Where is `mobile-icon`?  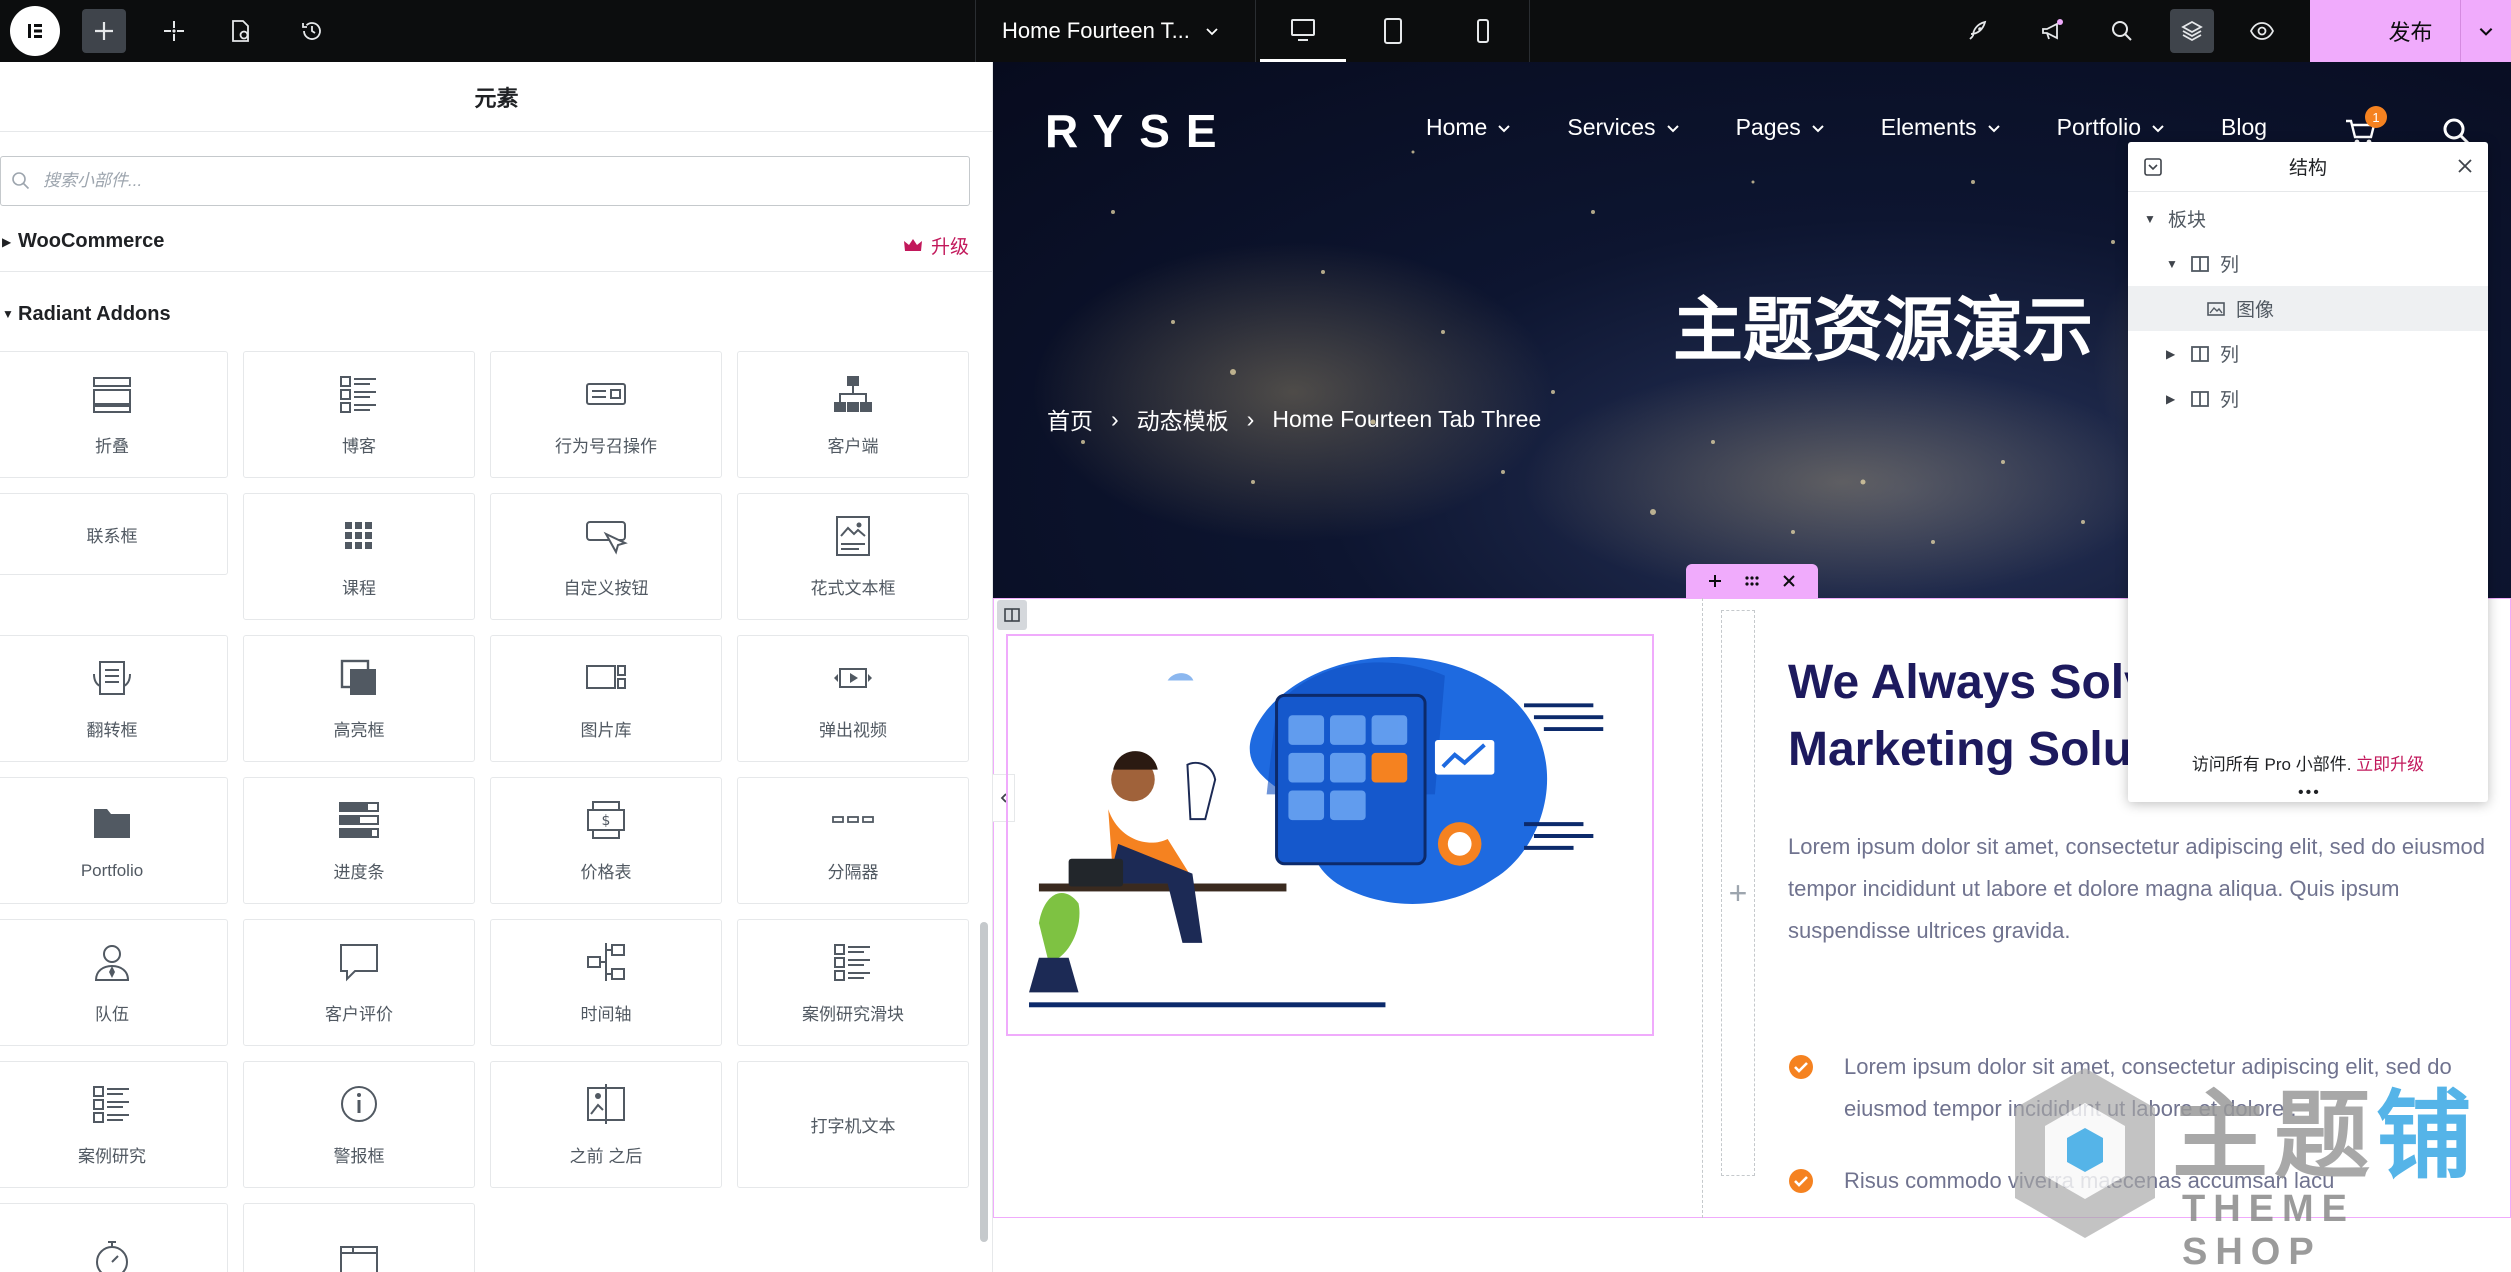
mobile-icon is located at coordinates (1483, 31).